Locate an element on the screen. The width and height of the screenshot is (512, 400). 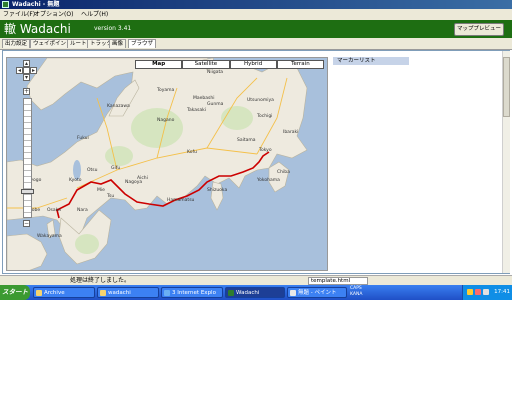
app-logo: 轍 Wadachi is located at coordinates (37, 29).